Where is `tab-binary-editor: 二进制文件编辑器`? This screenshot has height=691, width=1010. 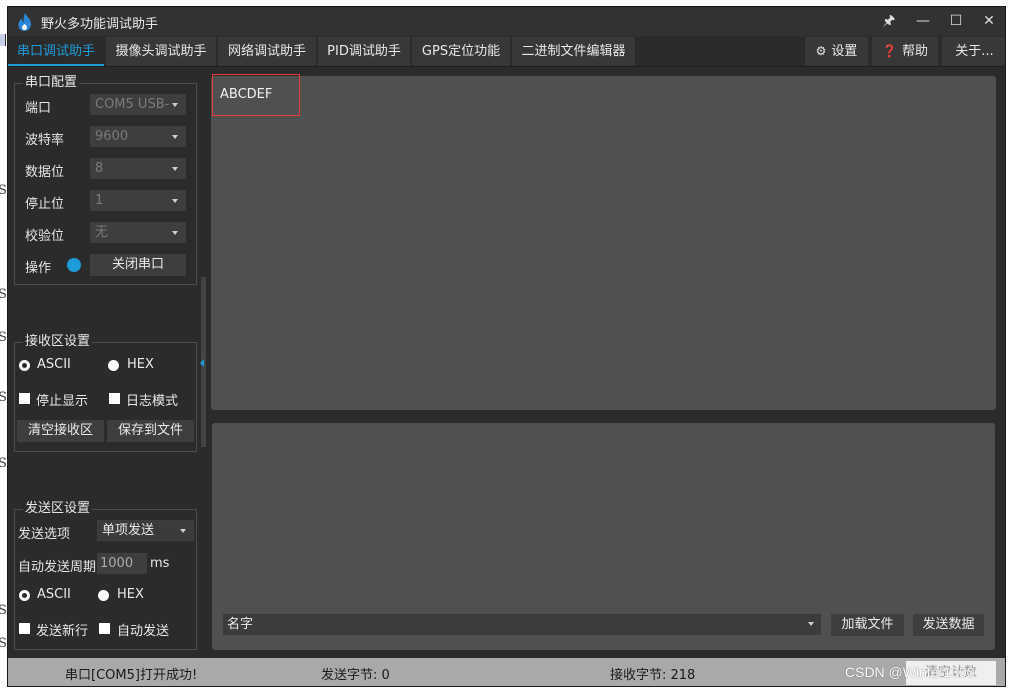
tab-binary-editor: 二进制文件编辑器 is located at coordinates (574, 51).